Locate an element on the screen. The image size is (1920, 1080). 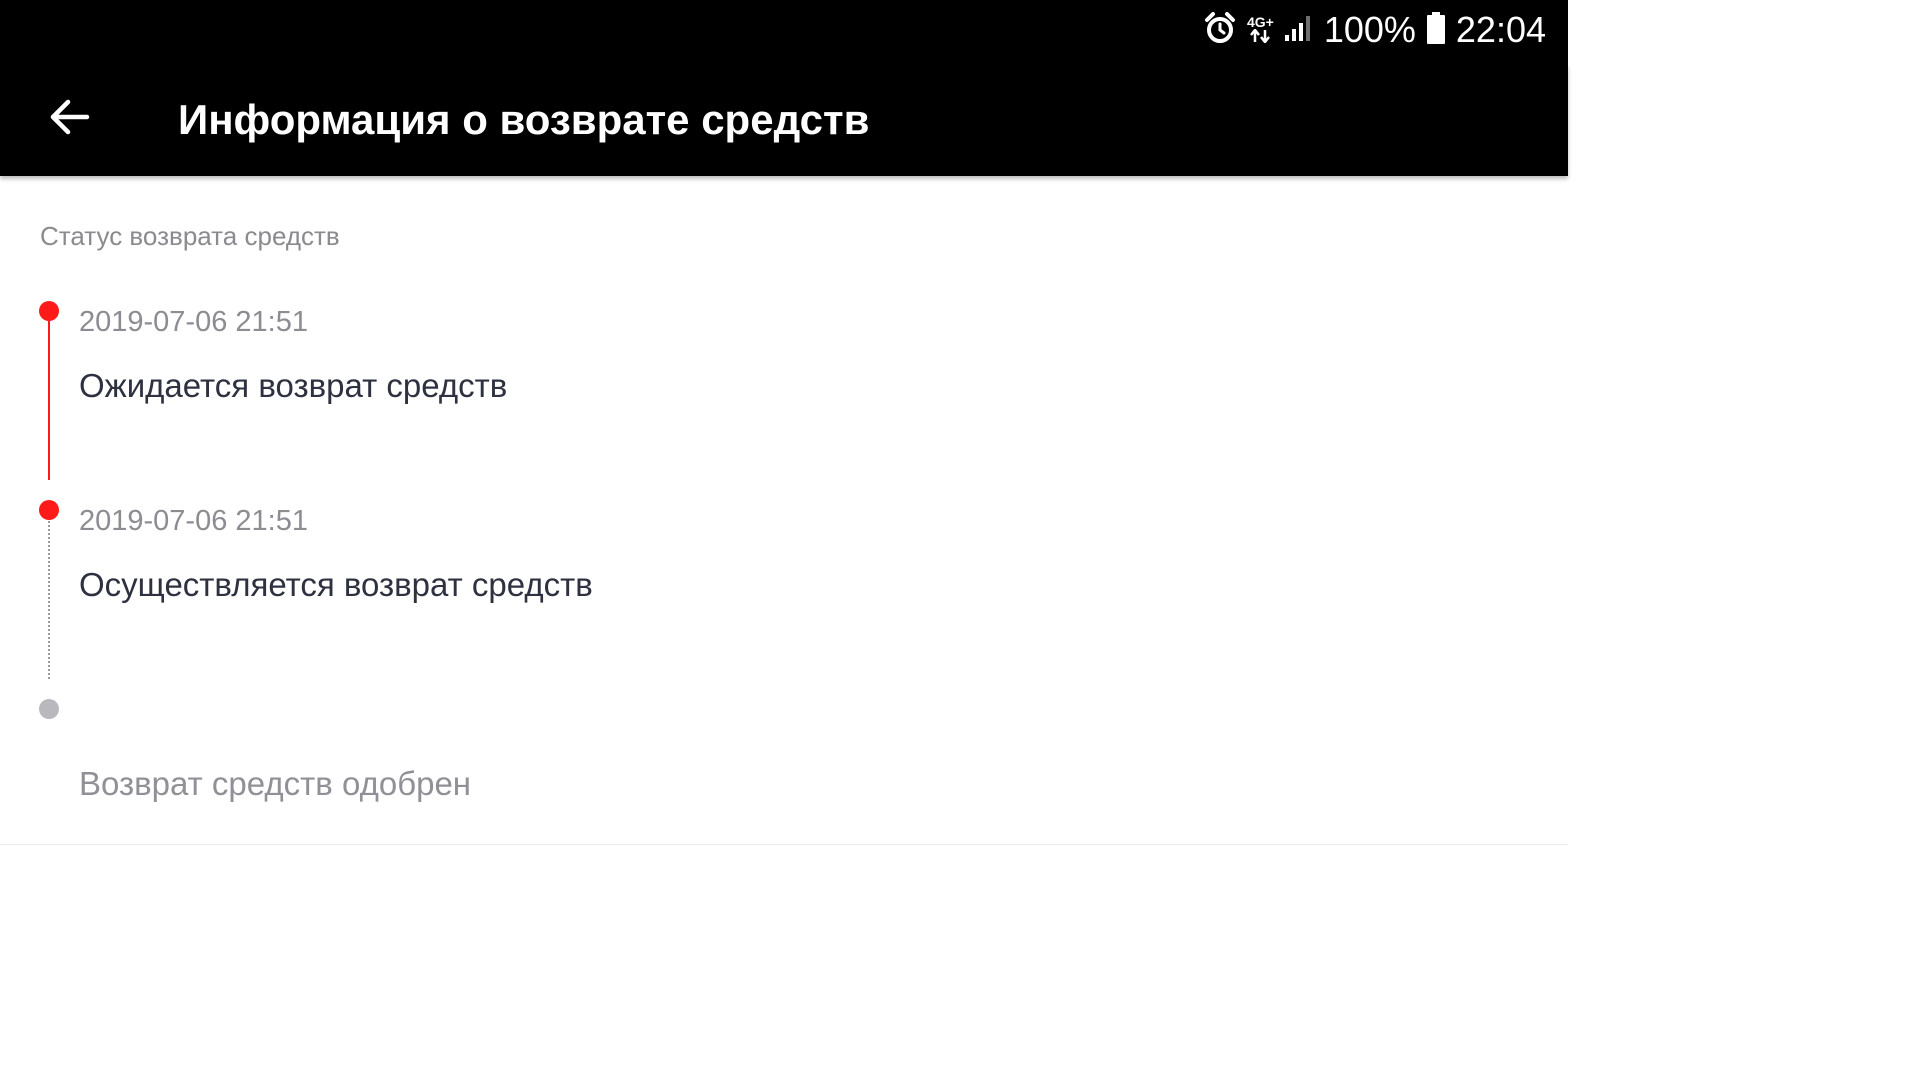
network-indicator: 4G+ is located at coordinates (1260, 30).